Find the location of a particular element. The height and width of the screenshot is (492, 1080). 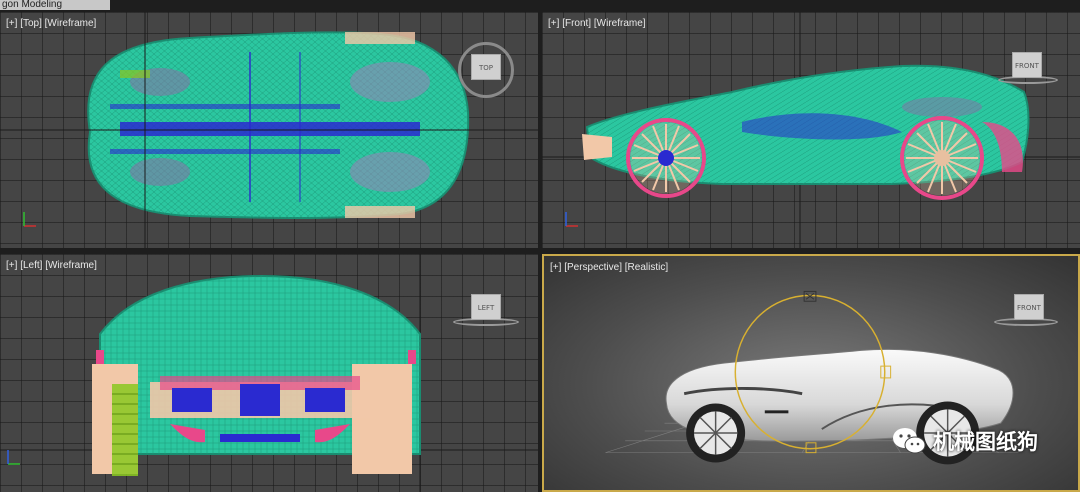

viewport-label: [+] [Front] [Wireframe] is located at coordinates (597, 23).